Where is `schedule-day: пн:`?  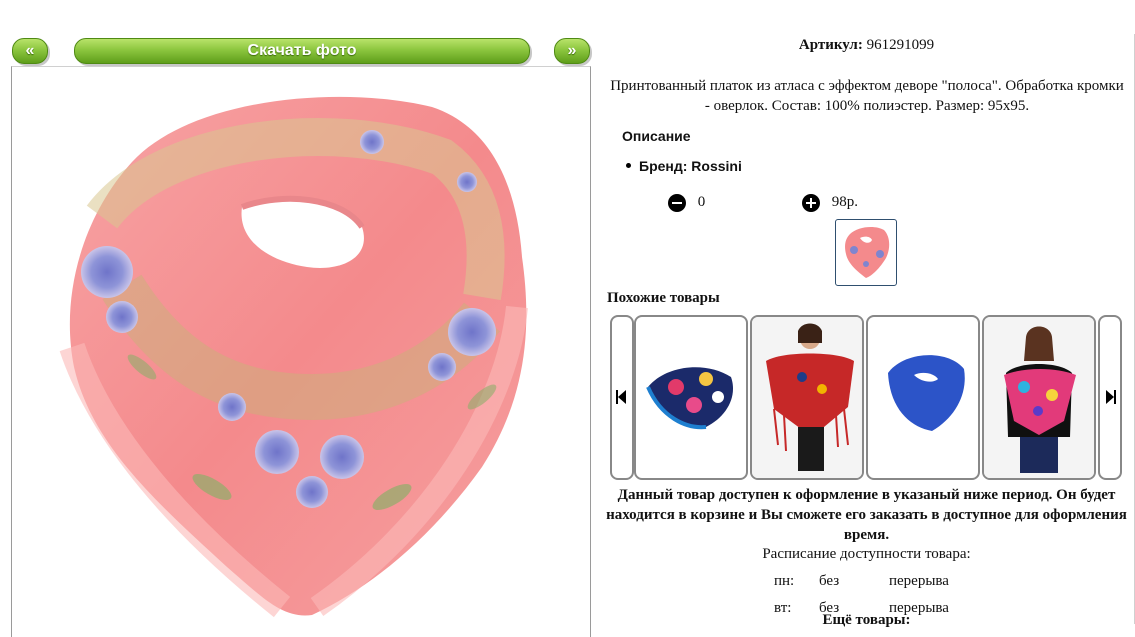
schedule-day: пн: is located at coordinates (784, 581).